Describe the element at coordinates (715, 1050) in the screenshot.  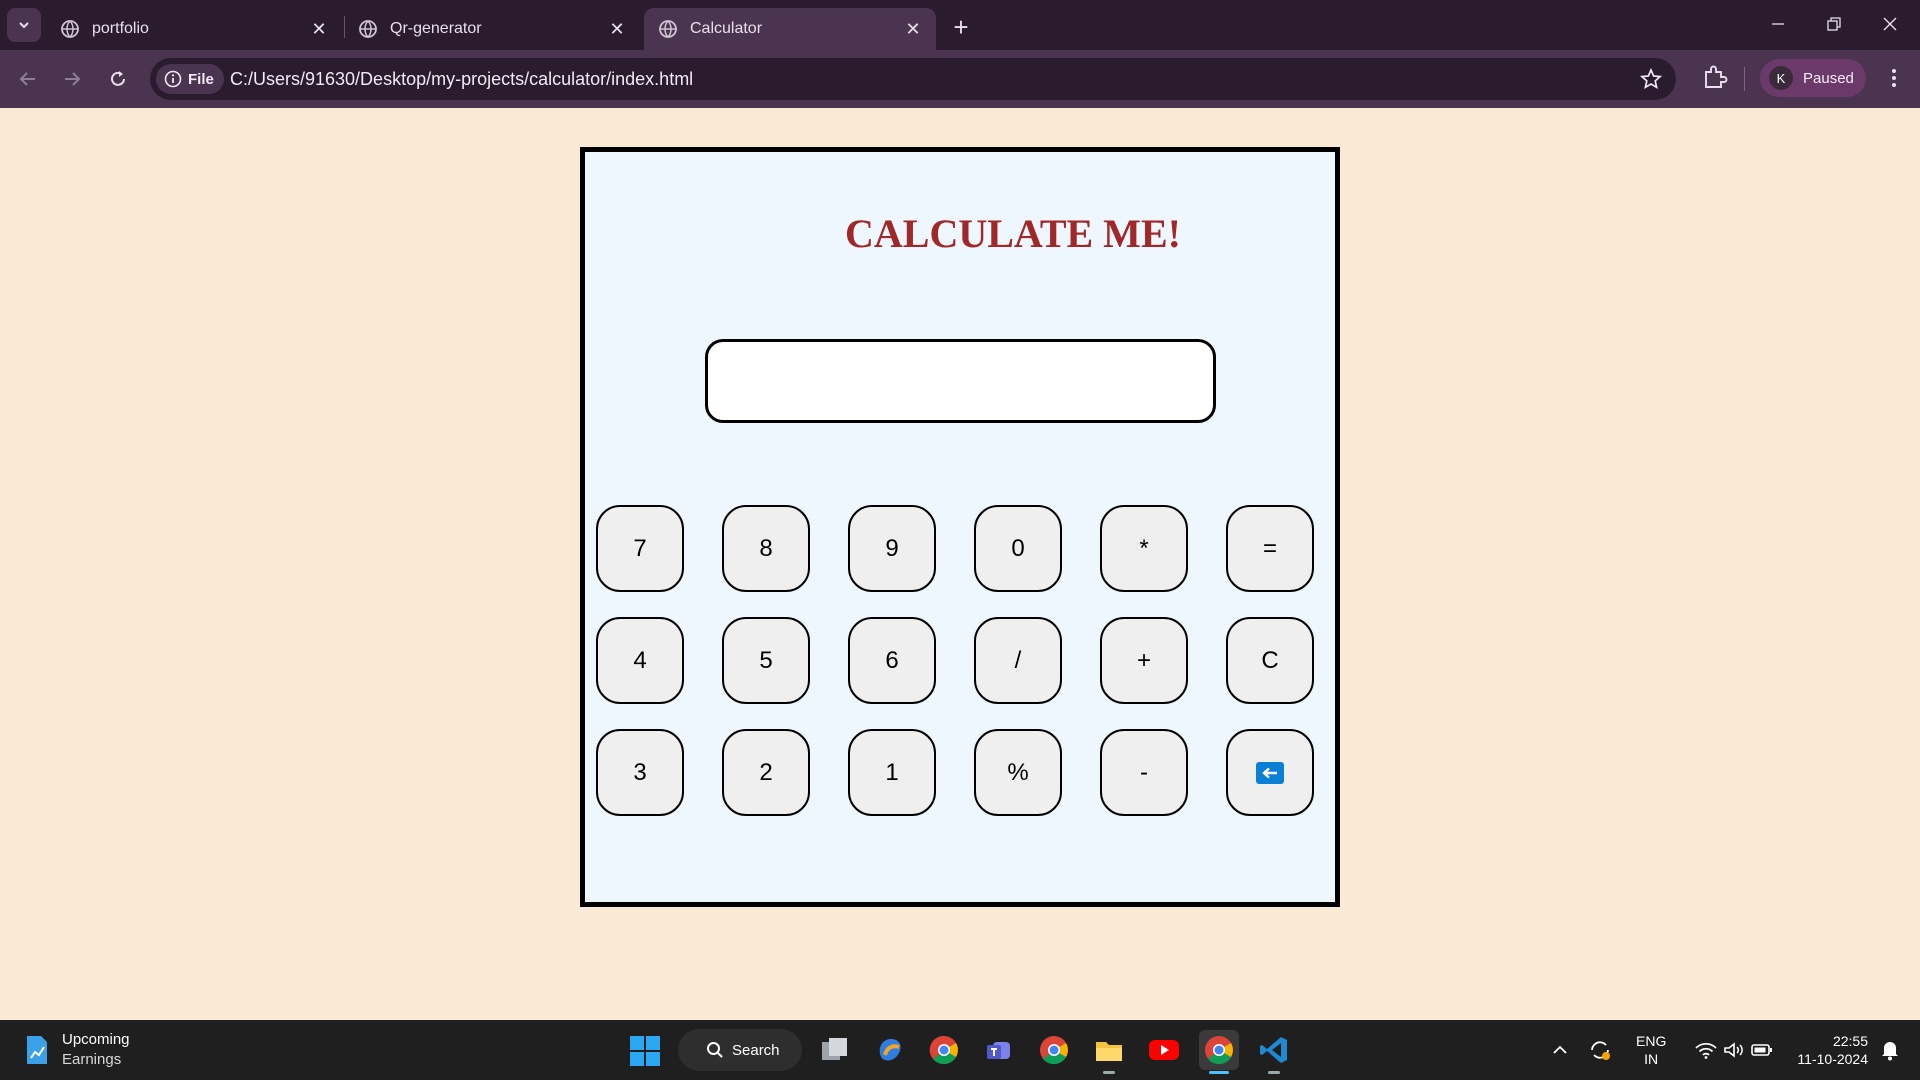
I see `search-icon` at that location.